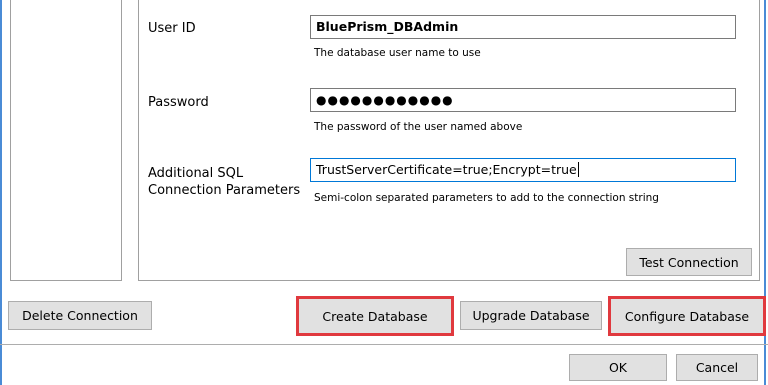  Describe the element at coordinates (717, 367) in the screenshot. I see `cancel-button: Cancel` at that location.